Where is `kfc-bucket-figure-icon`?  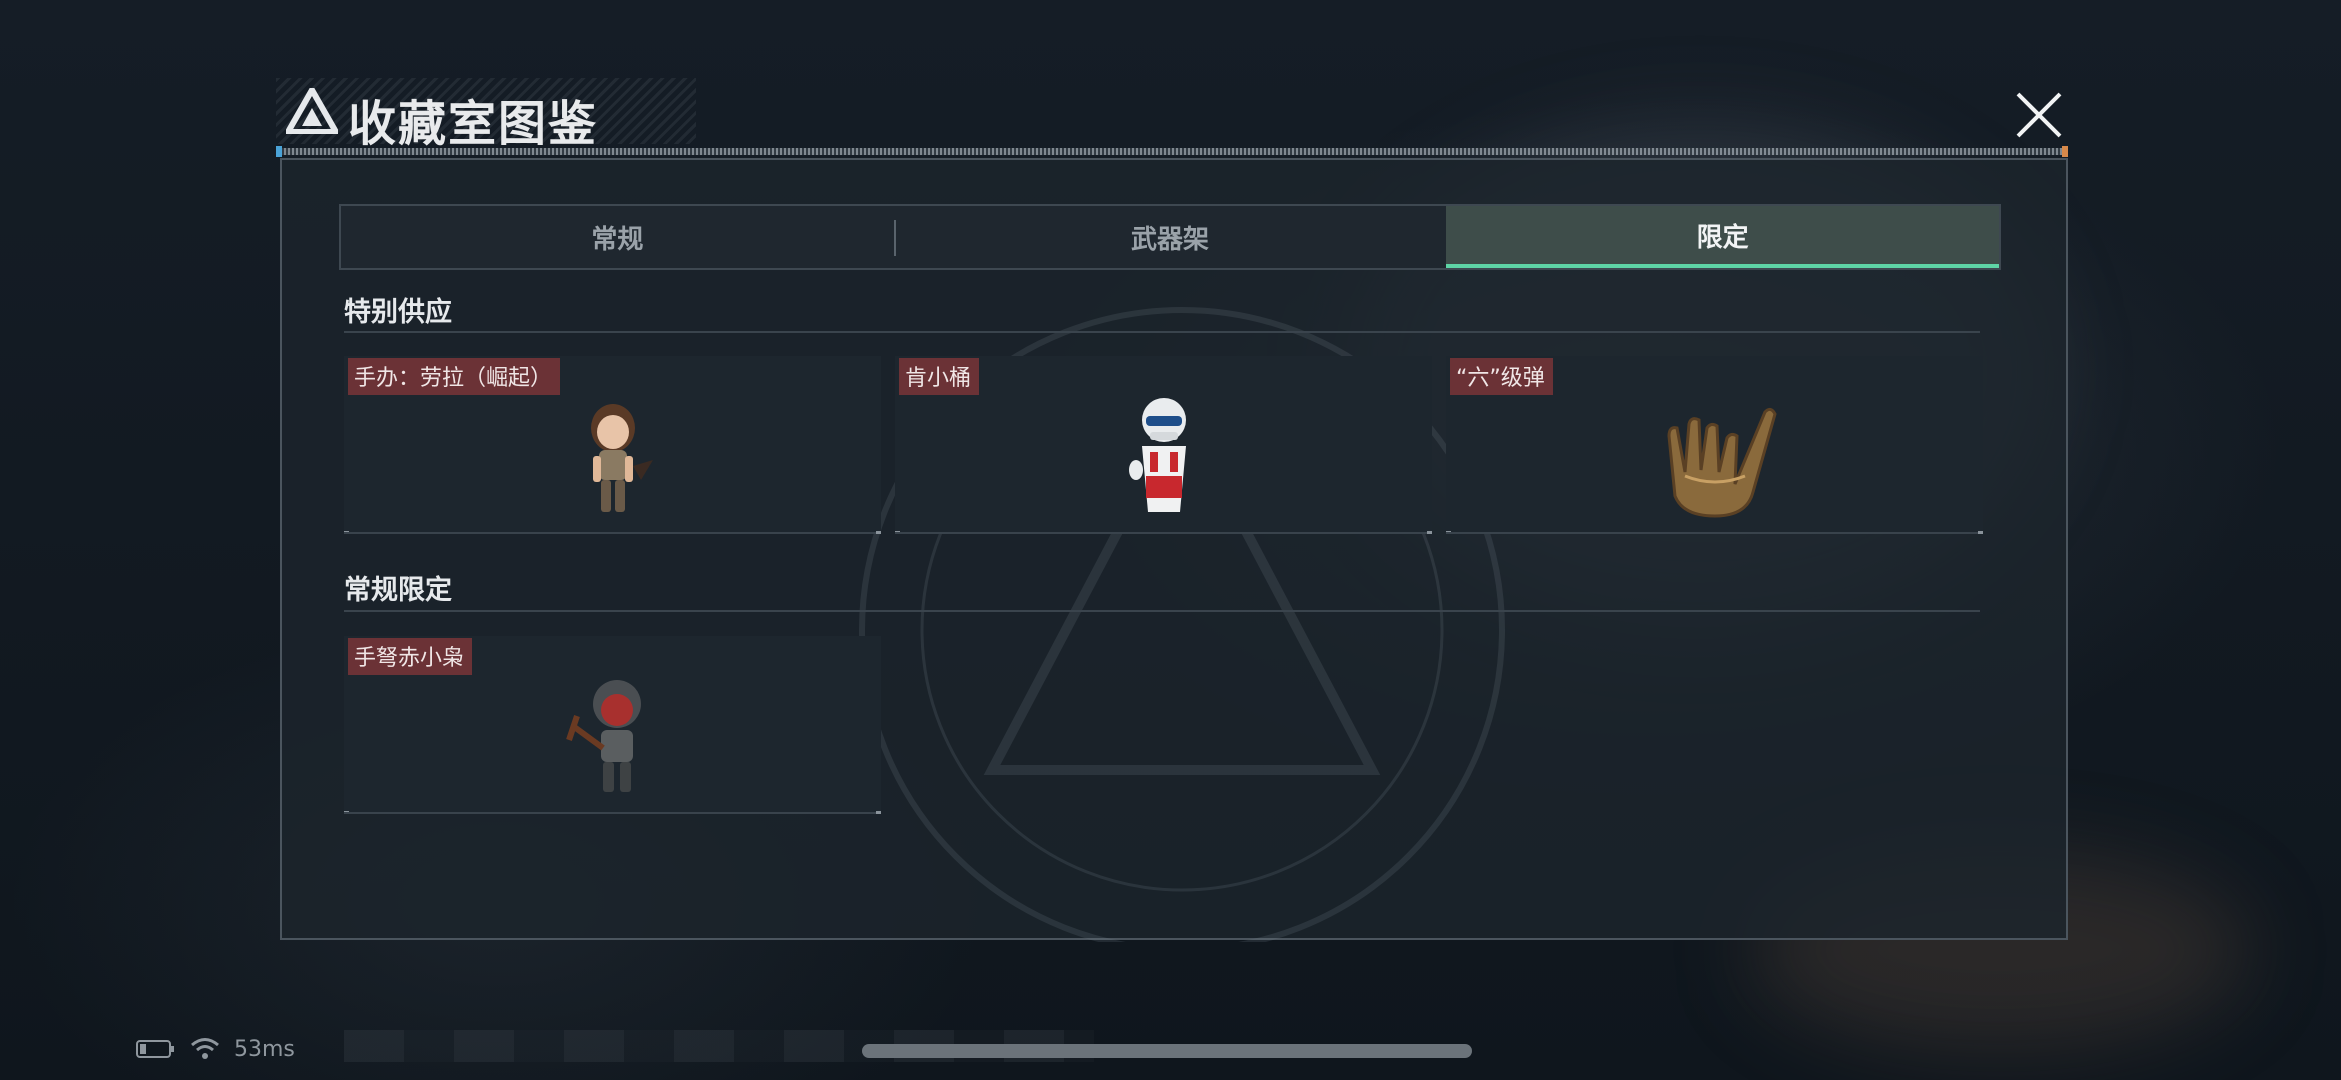 kfc-bucket-figure-icon is located at coordinates (1157, 455).